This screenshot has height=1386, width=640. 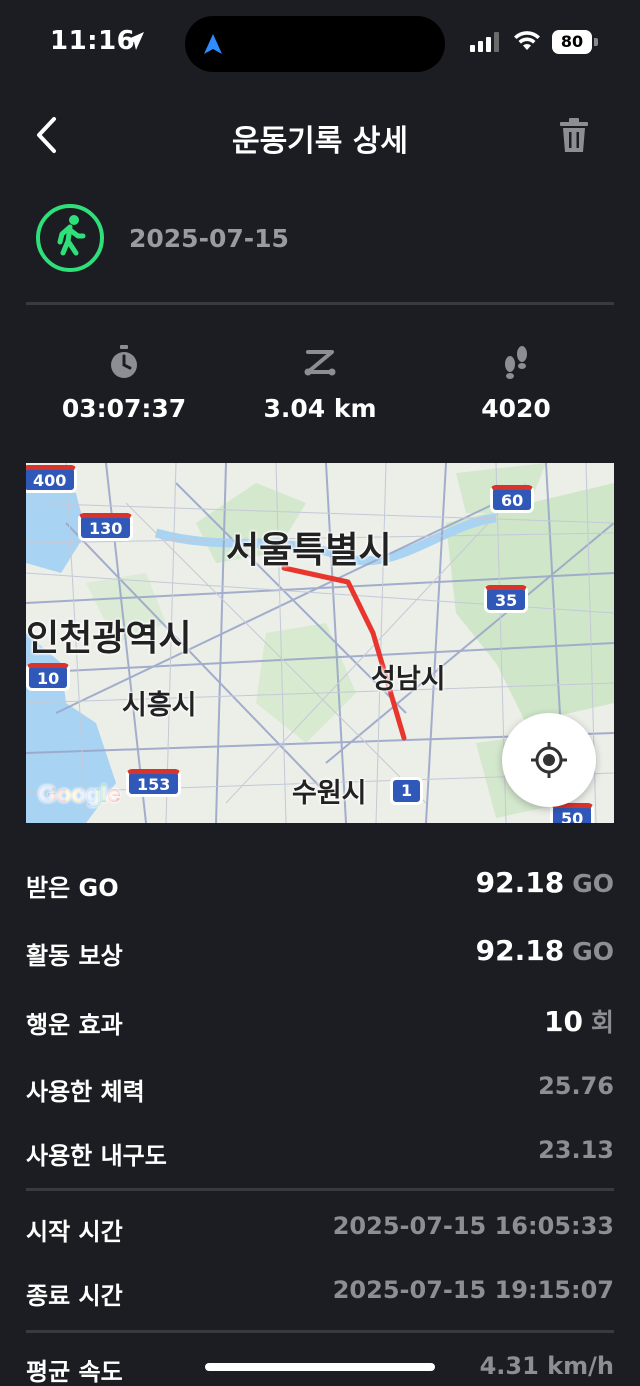 What do you see at coordinates (329, 793) in the screenshot?
I see `map-label-suwon: 수원시` at bounding box center [329, 793].